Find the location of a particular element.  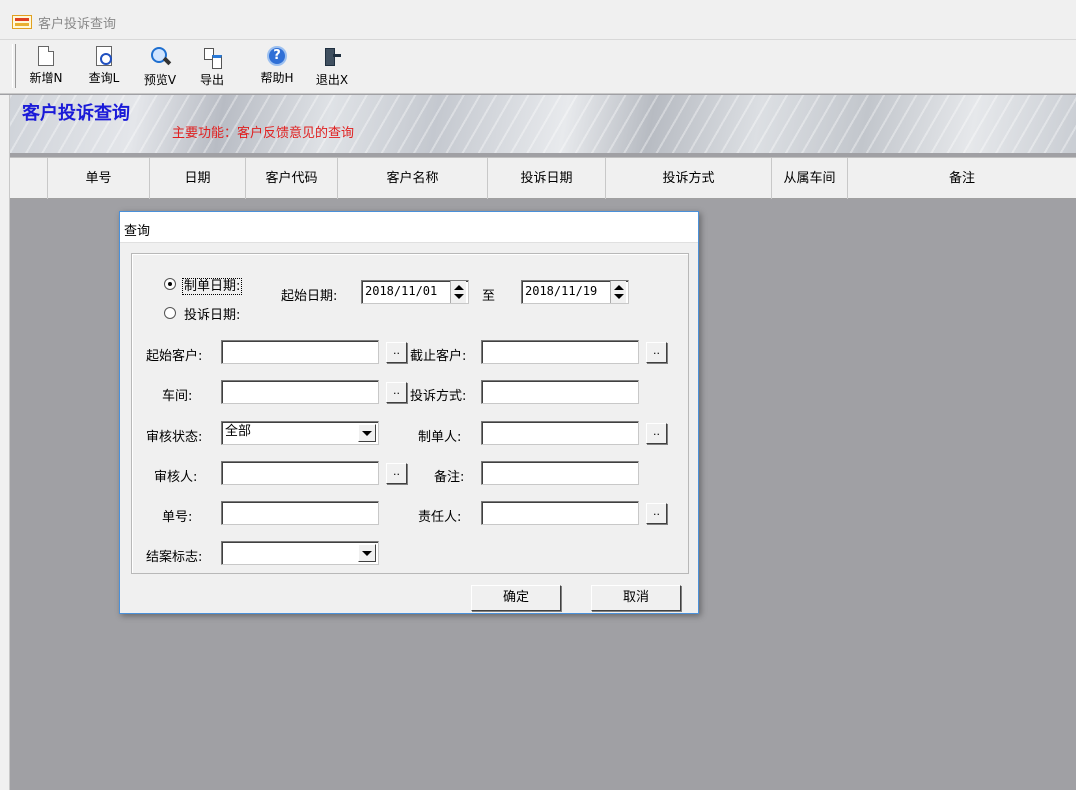

window-title: 客户投诉查询 is located at coordinates (77, 24).